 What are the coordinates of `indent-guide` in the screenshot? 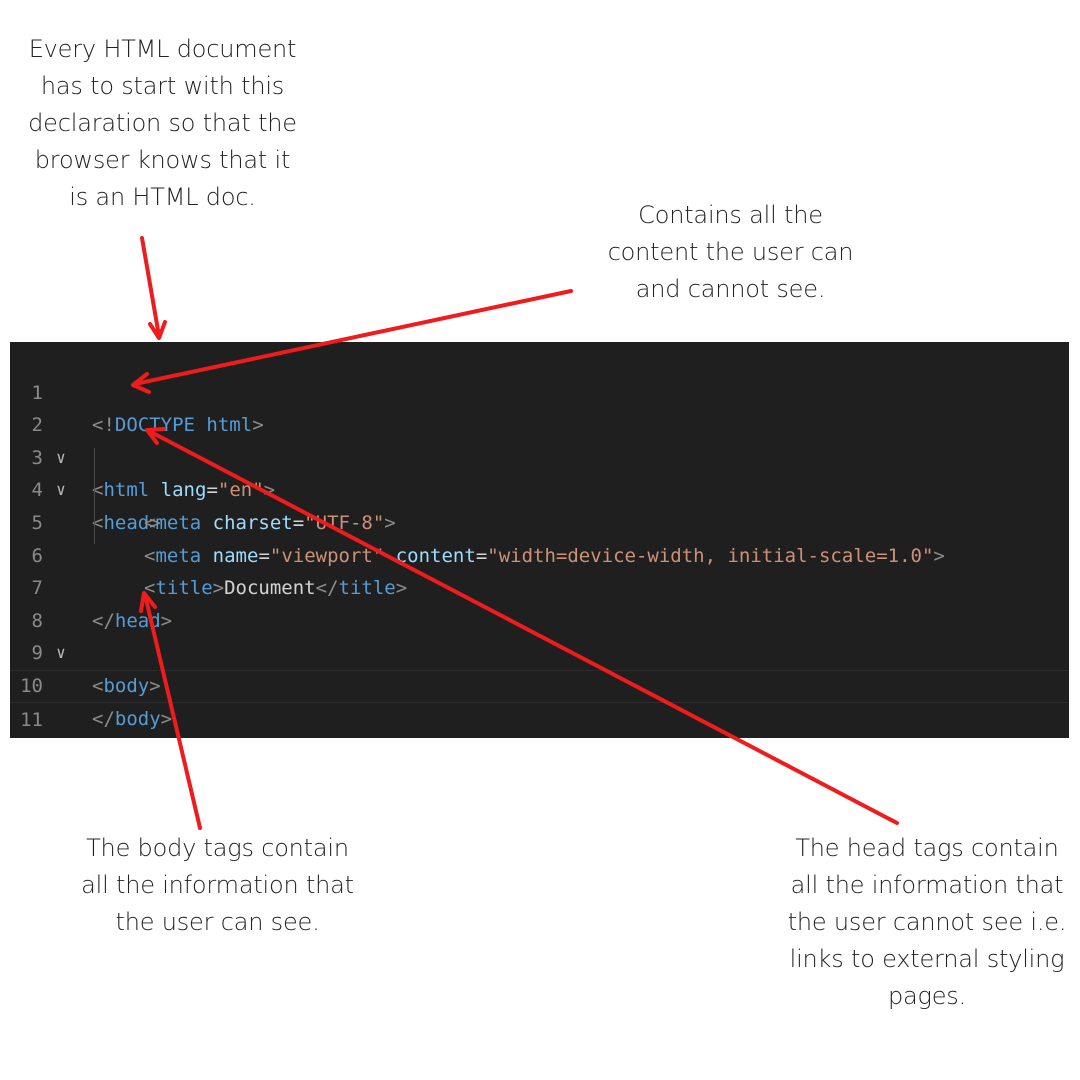 It's located at (94, 496).